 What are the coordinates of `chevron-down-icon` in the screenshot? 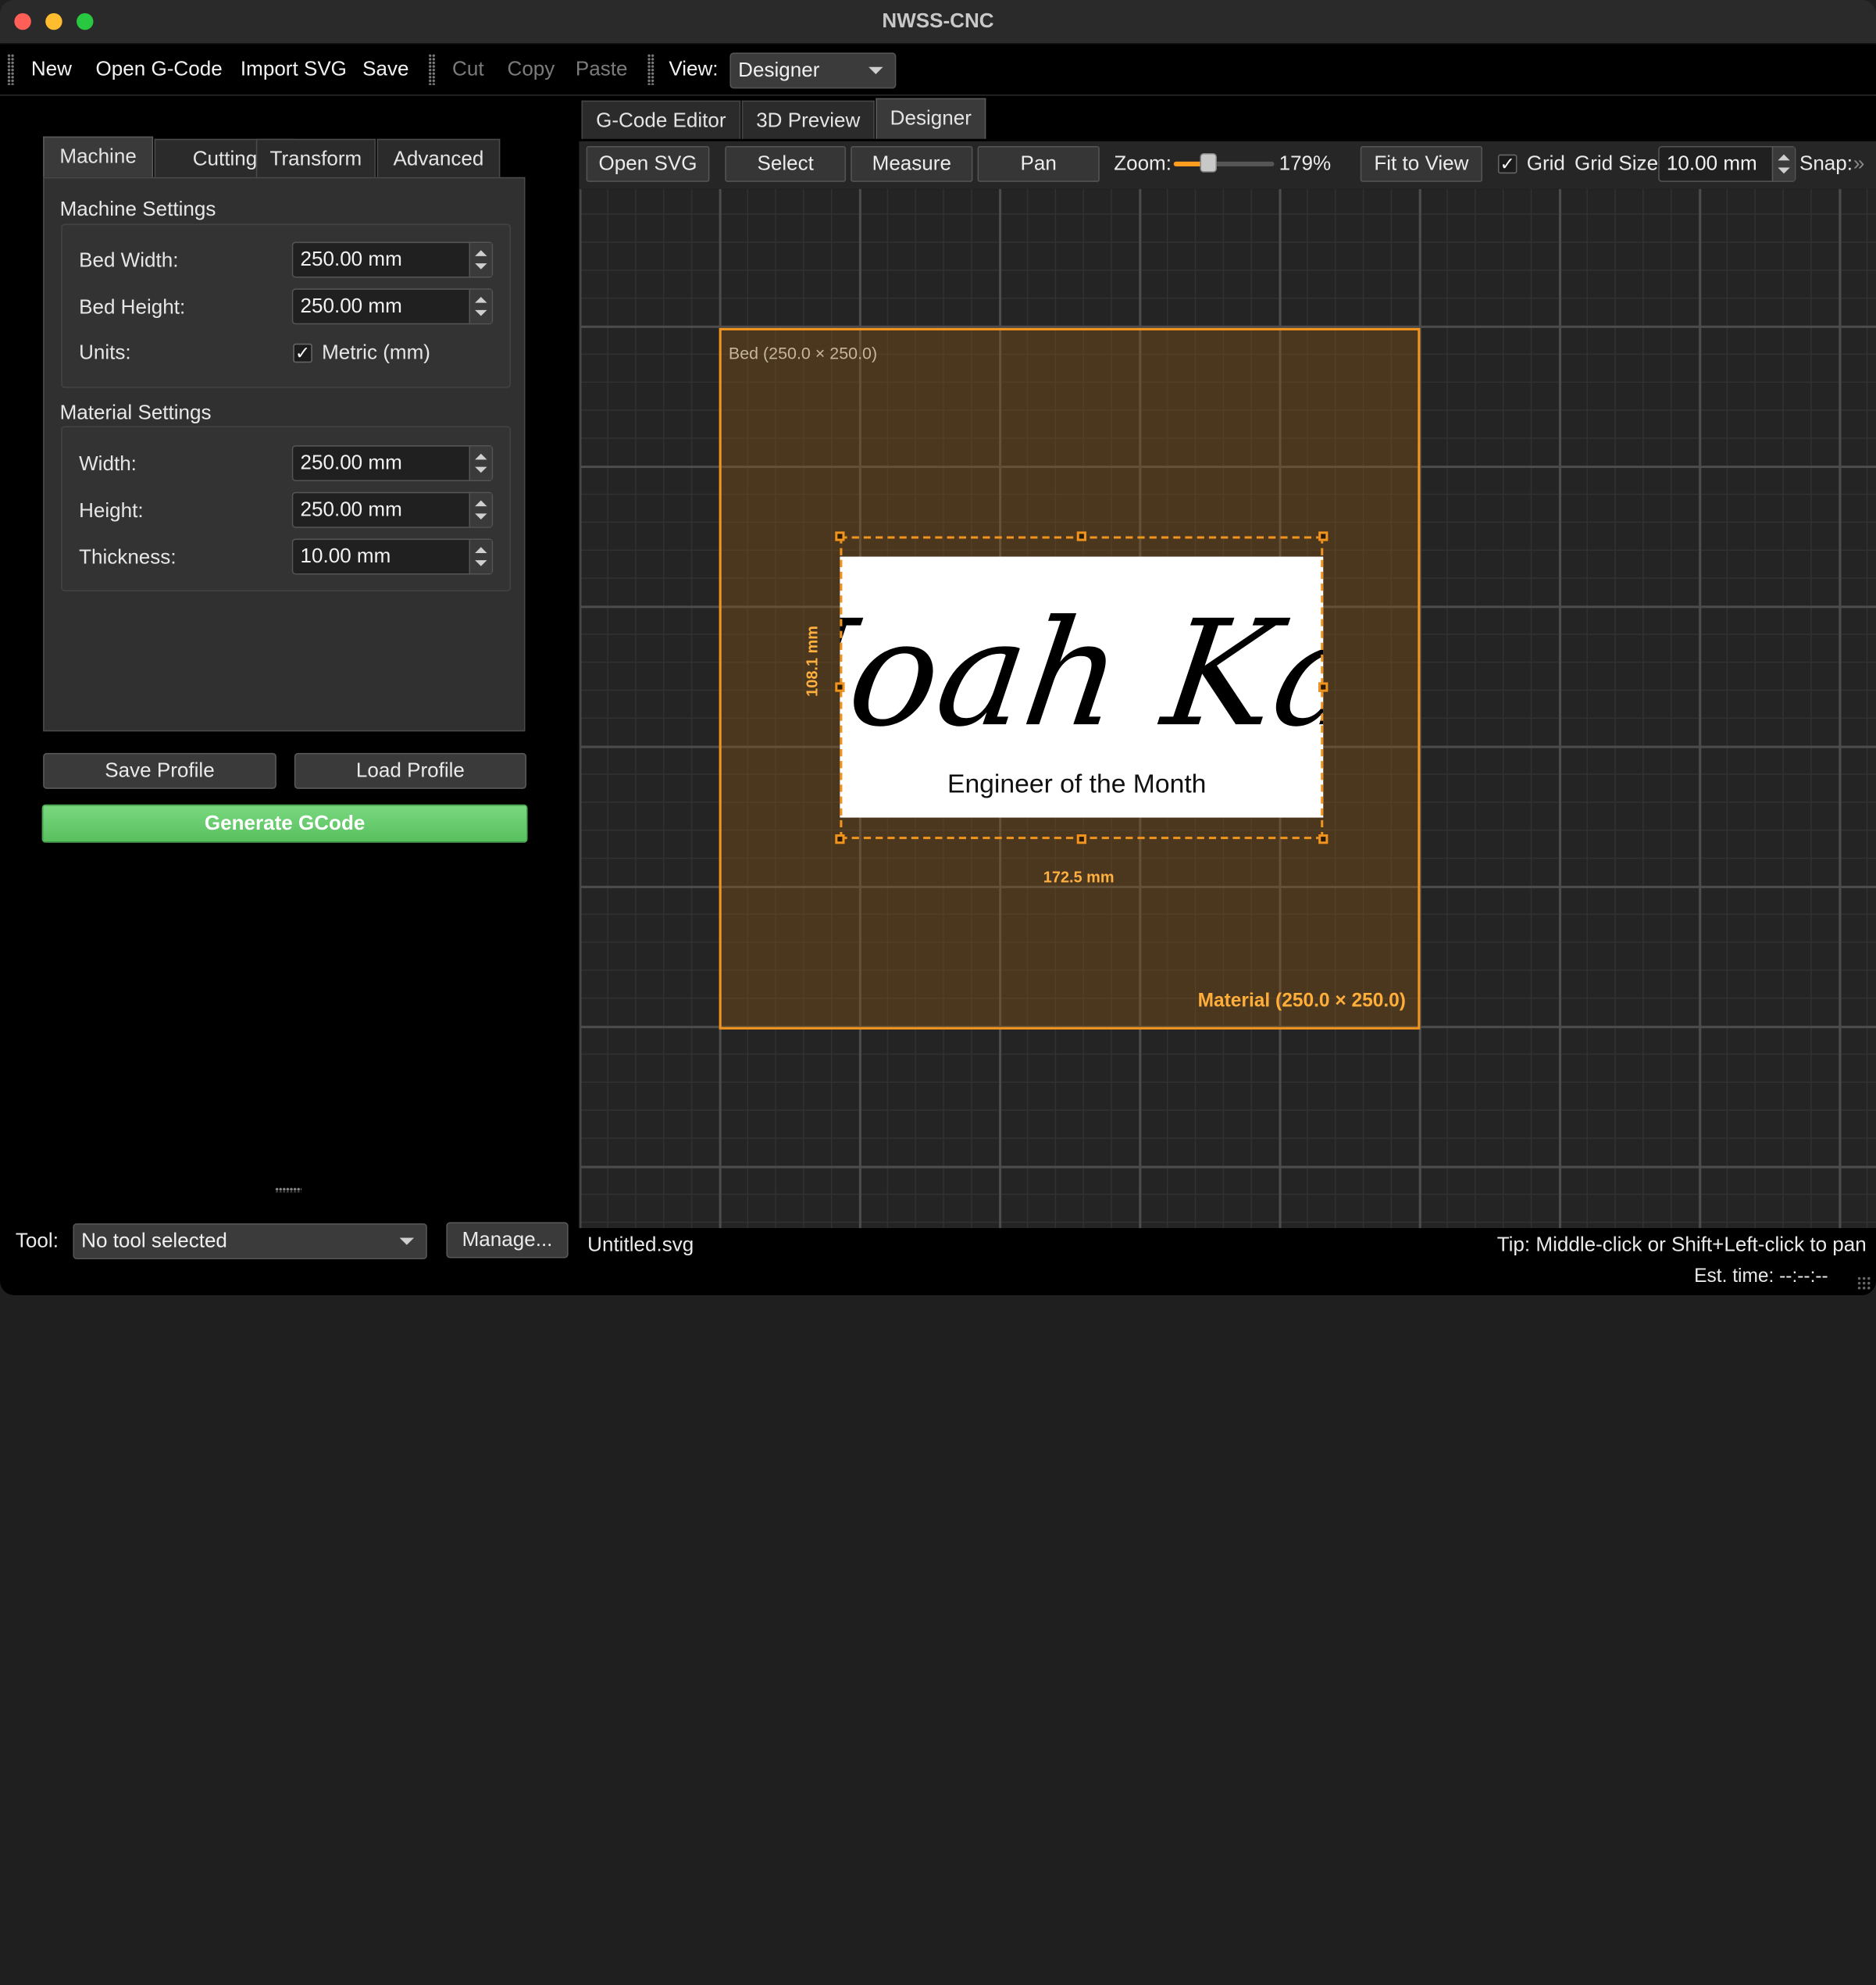 It's located at (407, 1241).